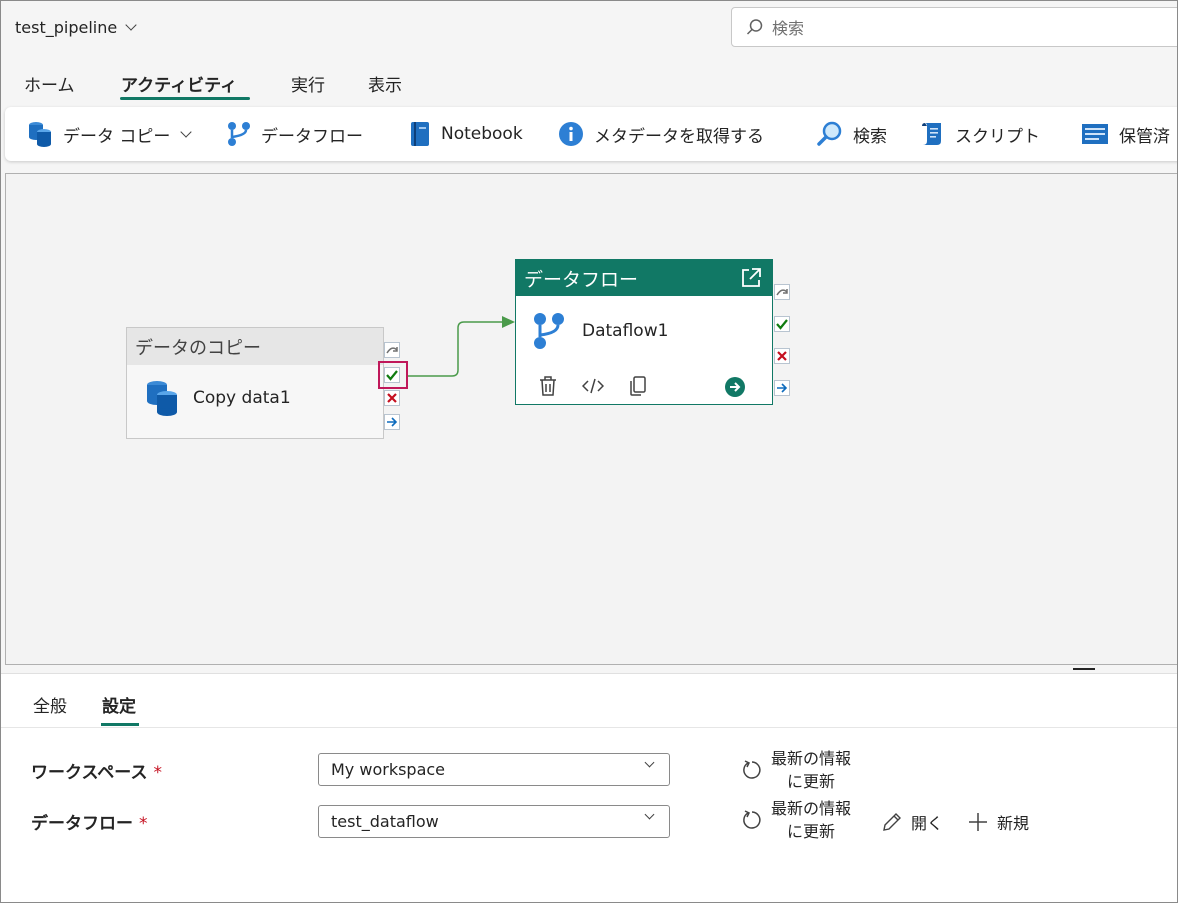 The image size is (1178, 903). What do you see at coordinates (1084, 669) in the screenshot?
I see `panel-resize-handle` at bounding box center [1084, 669].